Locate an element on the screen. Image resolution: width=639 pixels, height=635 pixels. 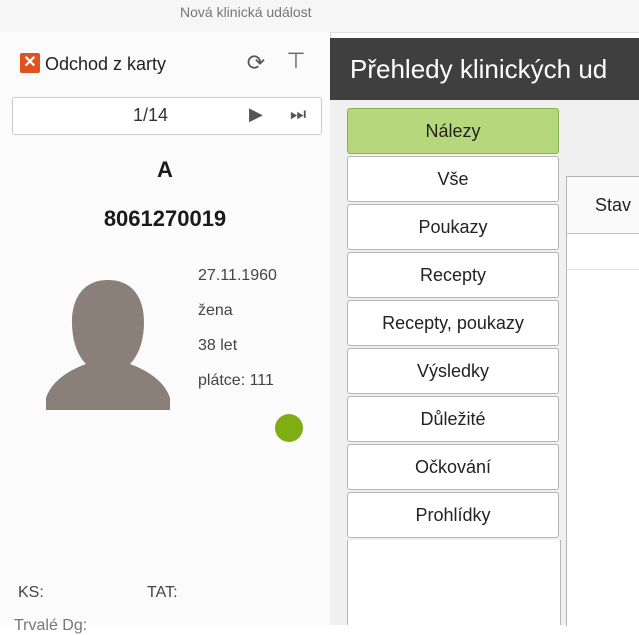
tab-vse: Vše is located at coordinates (453, 179).